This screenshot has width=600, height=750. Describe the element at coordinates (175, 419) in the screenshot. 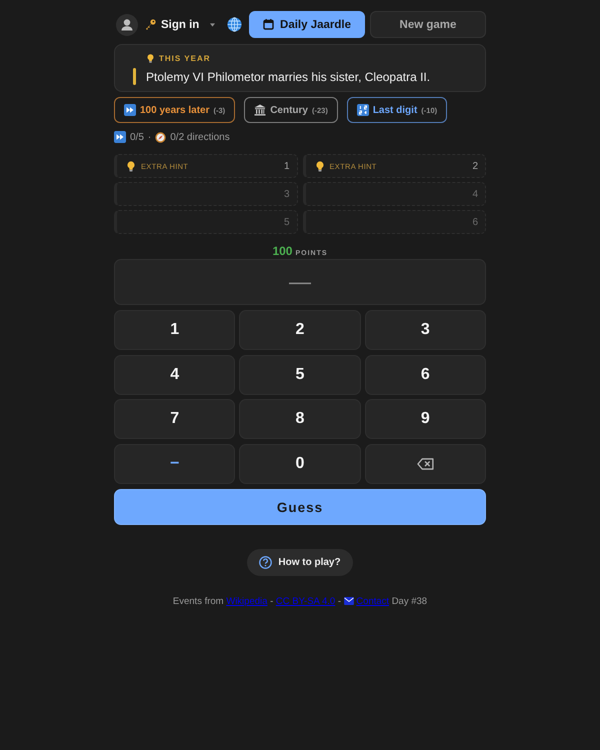

I see `digit-key: 7` at that location.